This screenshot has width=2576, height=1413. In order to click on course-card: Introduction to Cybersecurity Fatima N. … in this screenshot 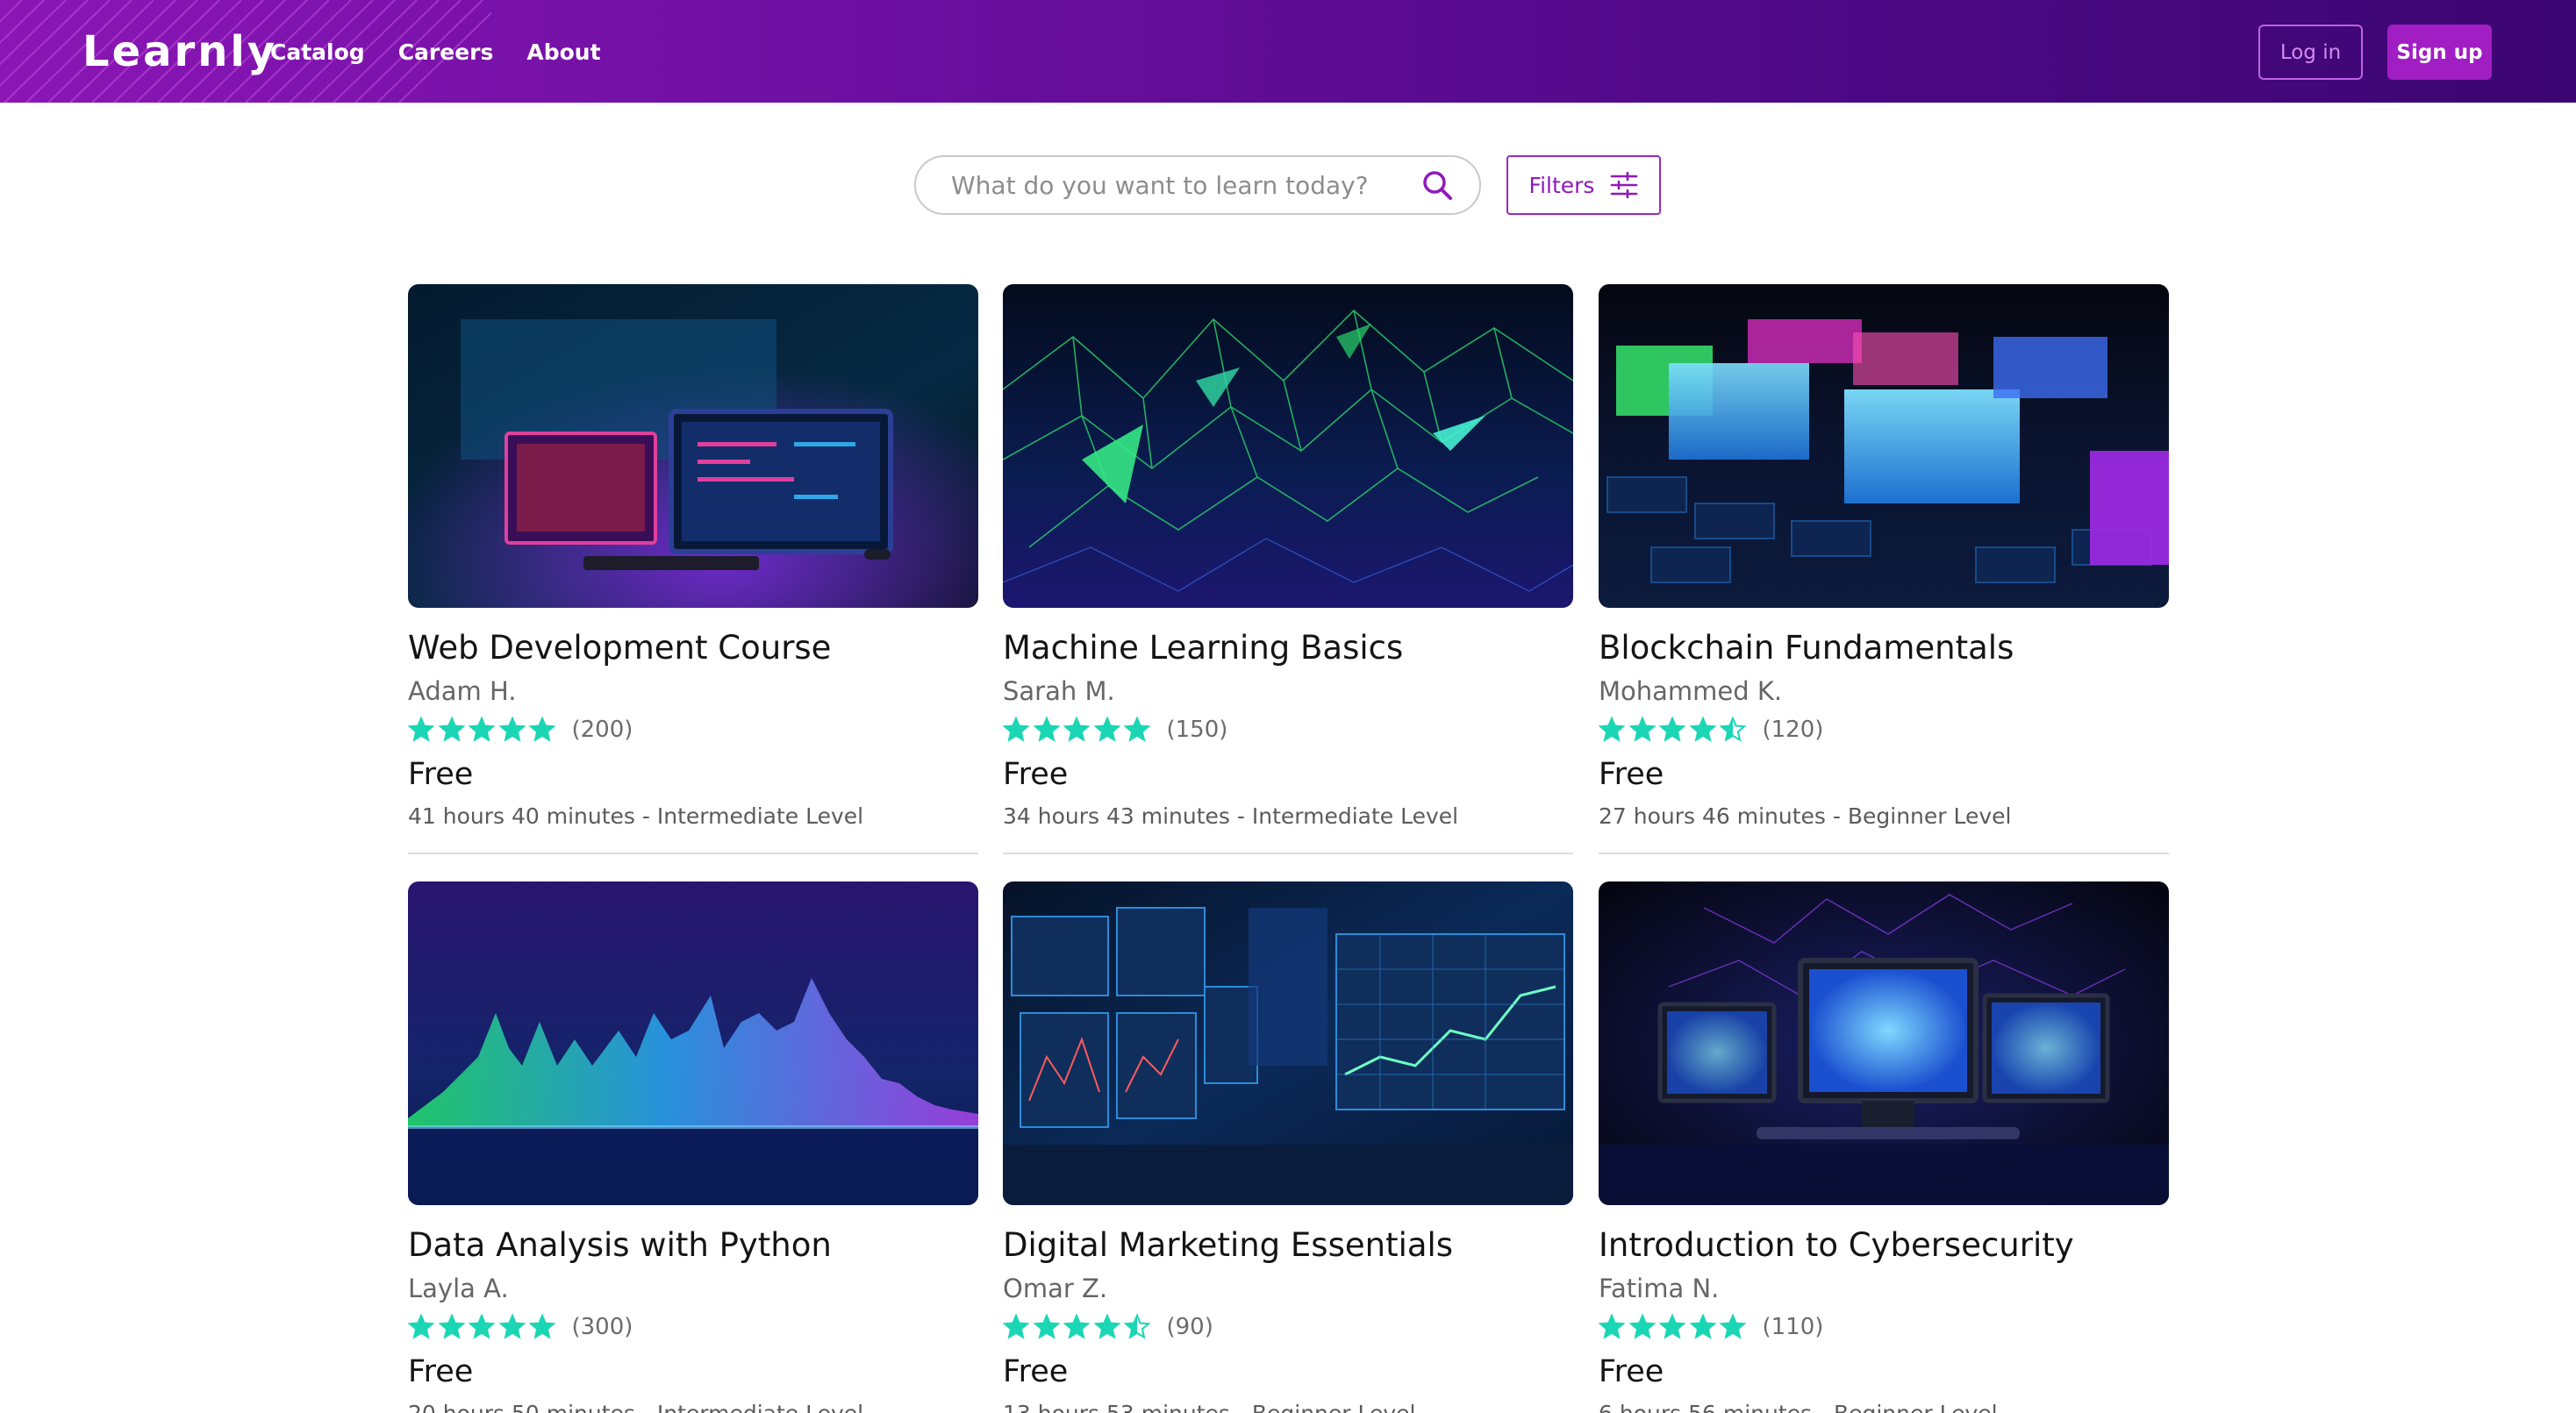, I will do `click(1884, 1147)`.